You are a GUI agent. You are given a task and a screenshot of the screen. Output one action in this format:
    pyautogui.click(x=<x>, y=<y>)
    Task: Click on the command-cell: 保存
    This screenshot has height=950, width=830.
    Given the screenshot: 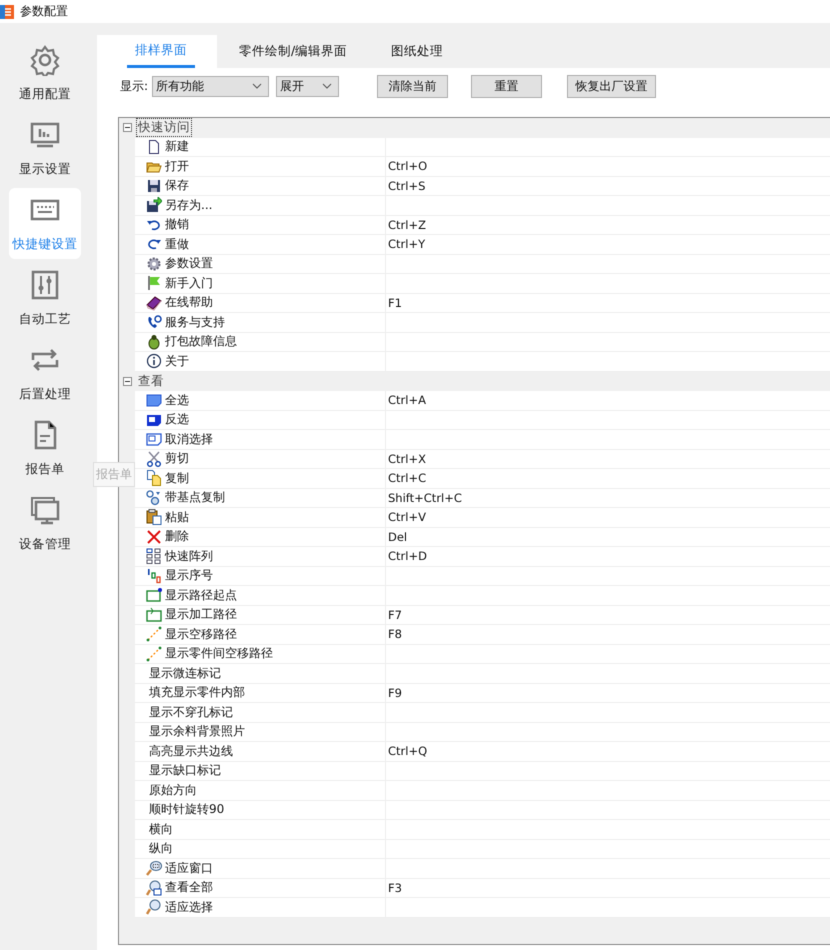 What is the action you would take?
    pyautogui.click(x=260, y=185)
    